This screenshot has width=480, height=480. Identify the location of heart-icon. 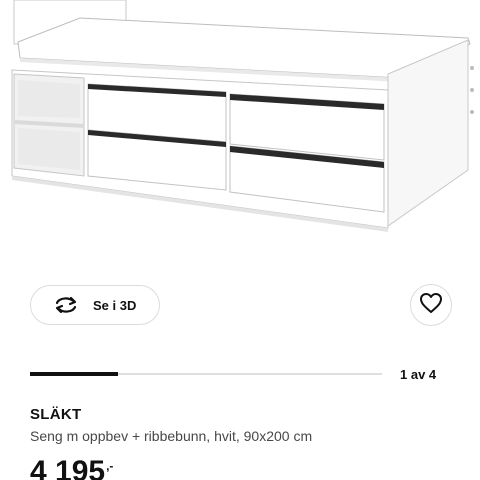
(431, 305).